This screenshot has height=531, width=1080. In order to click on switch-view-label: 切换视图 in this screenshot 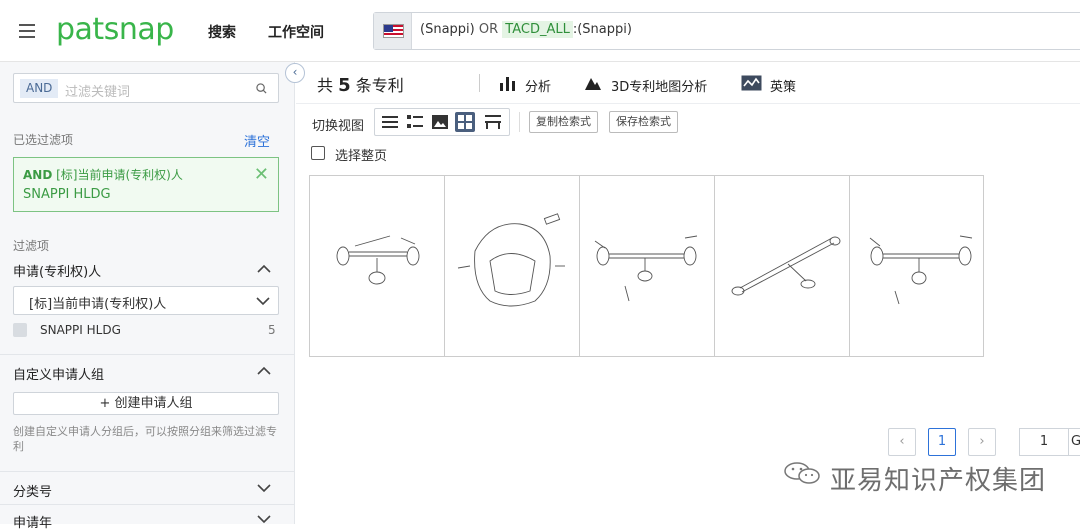, I will do `click(338, 126)`.